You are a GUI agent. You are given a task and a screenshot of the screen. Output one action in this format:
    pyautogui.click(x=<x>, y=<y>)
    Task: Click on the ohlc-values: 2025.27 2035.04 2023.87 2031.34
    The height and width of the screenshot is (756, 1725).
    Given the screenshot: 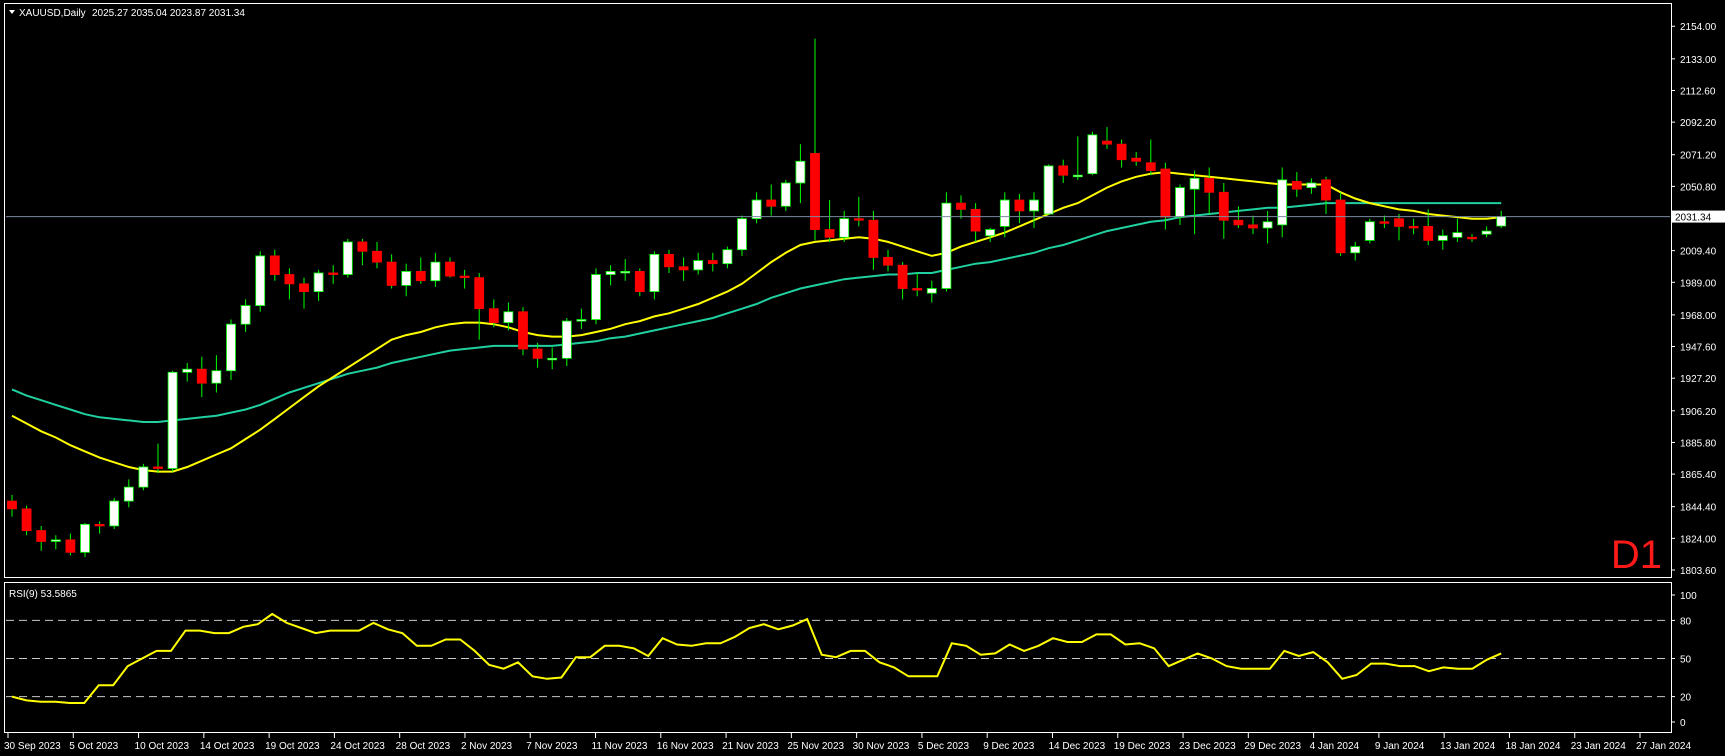 What is the action you would take?
    pyautogui.click(x=168, y=13)
    